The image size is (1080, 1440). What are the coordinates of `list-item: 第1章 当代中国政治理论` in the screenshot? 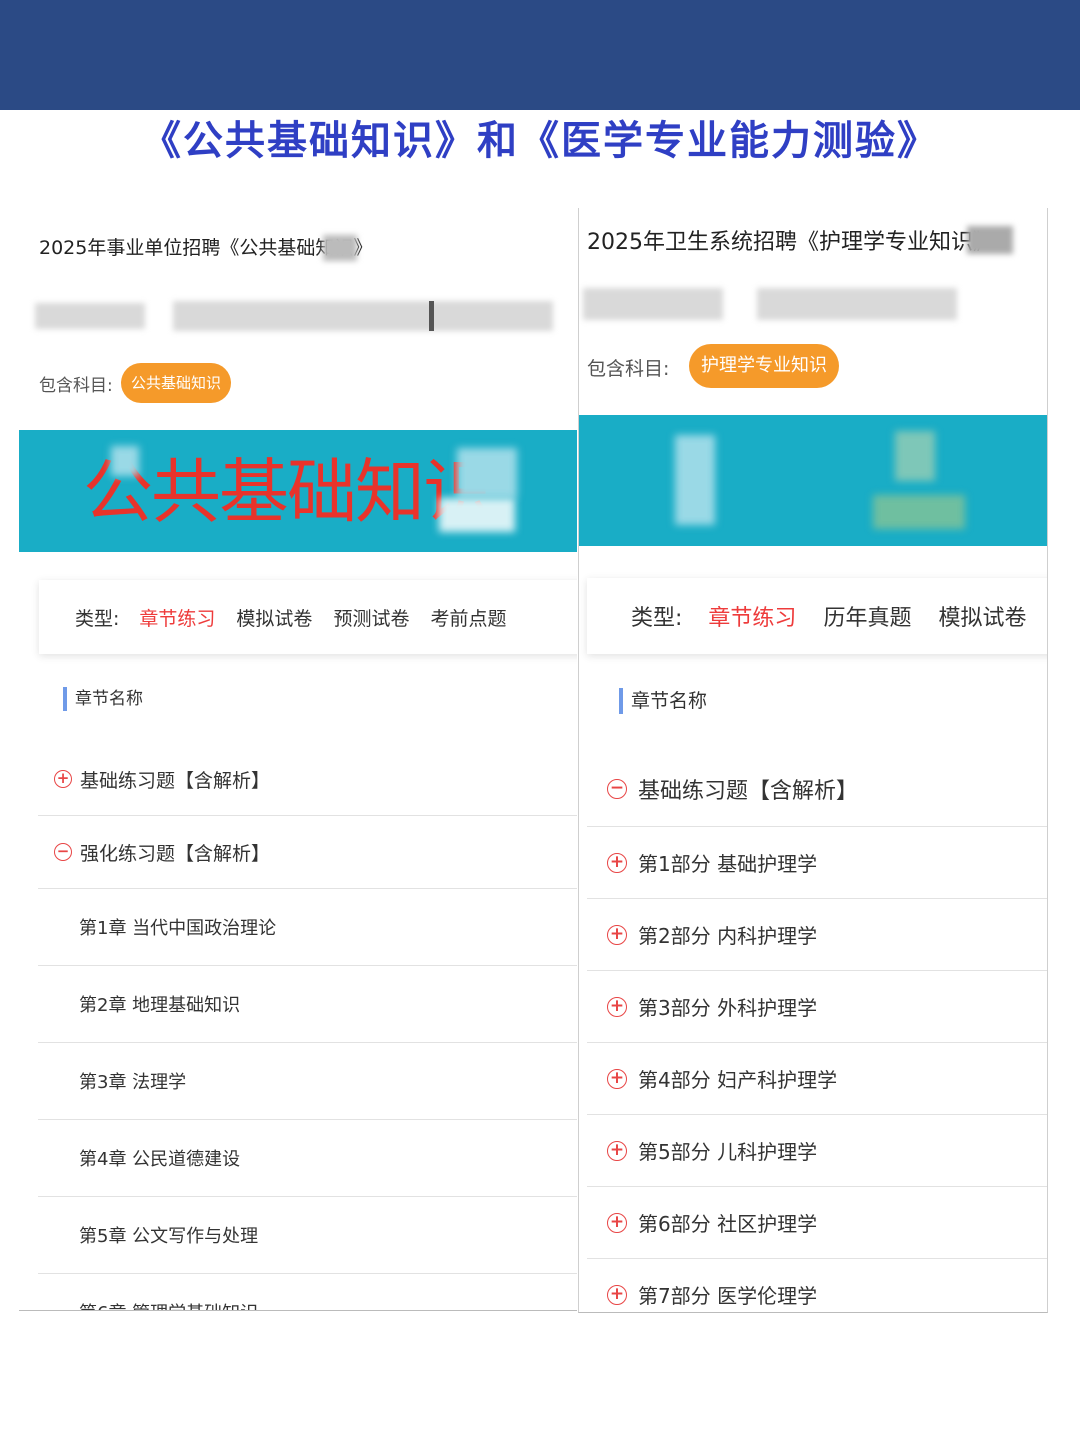 It's located at (307, 927).